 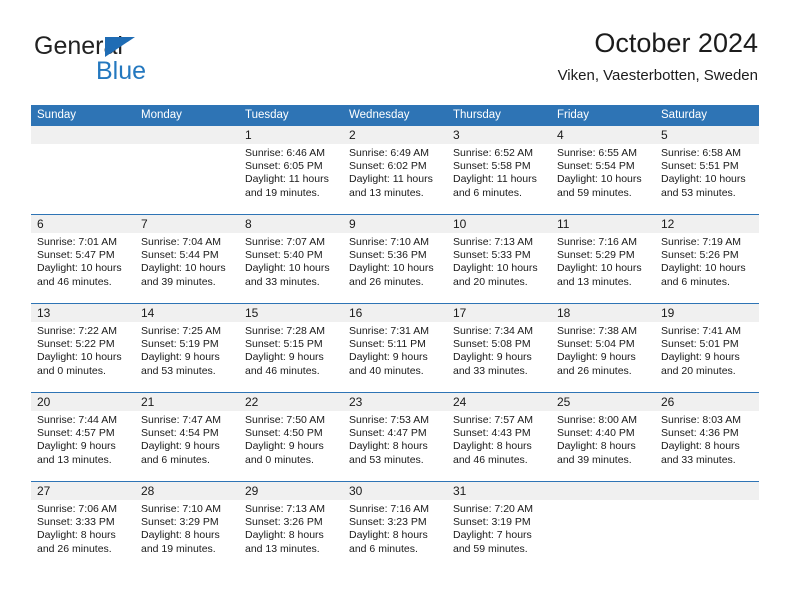 I want to click on sunrise-text: Sunrise: 7:38 AM, so click(x=597, y=331).